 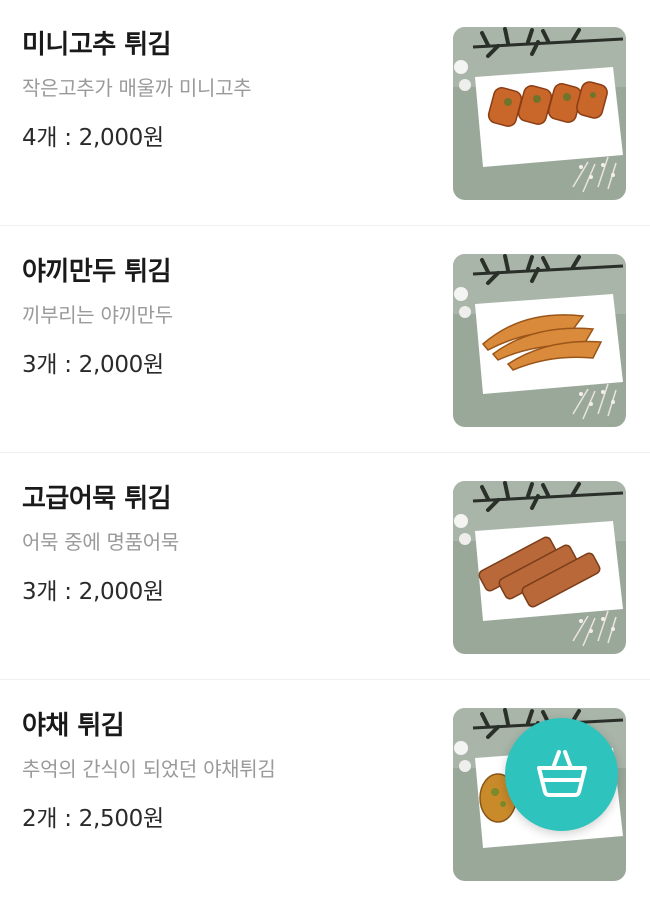 I want to click on cart-button, so click(x=561, y=774).